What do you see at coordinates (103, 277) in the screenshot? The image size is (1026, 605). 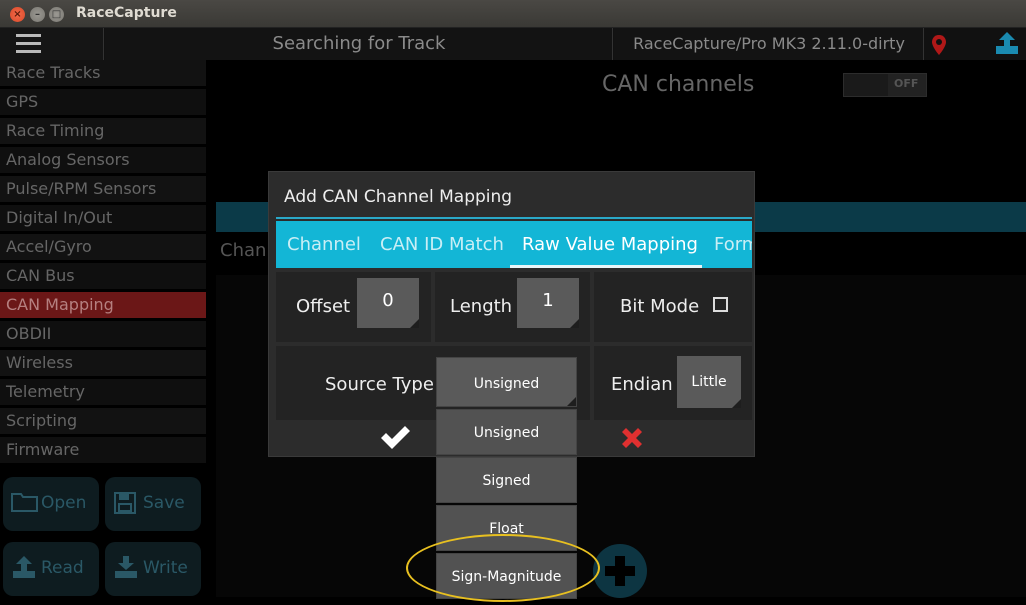 I see `sidebar-item-can-bus: CAN Bus` at bounding box center [103, 277].